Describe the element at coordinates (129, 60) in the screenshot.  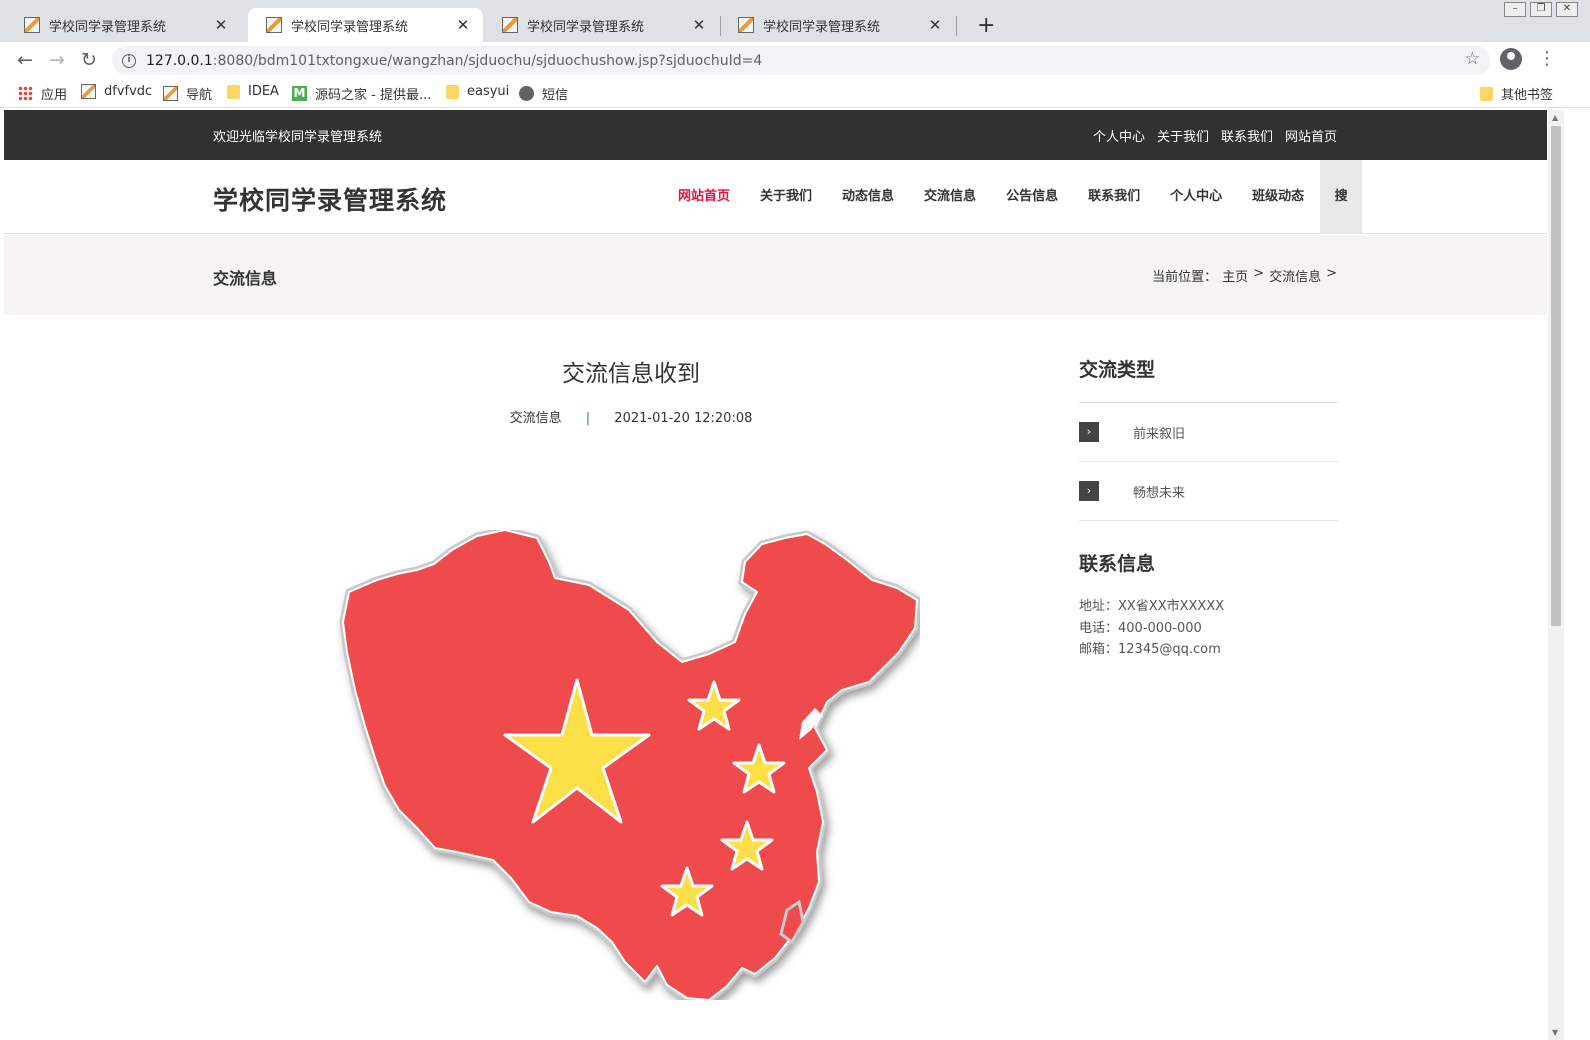
I see `site-info-icon: i` at that location.